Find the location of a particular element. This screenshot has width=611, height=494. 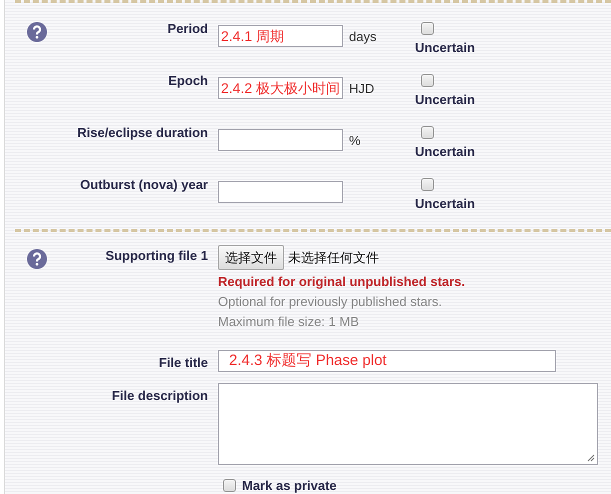

field-label: Period is located at coordinates (188, 28).